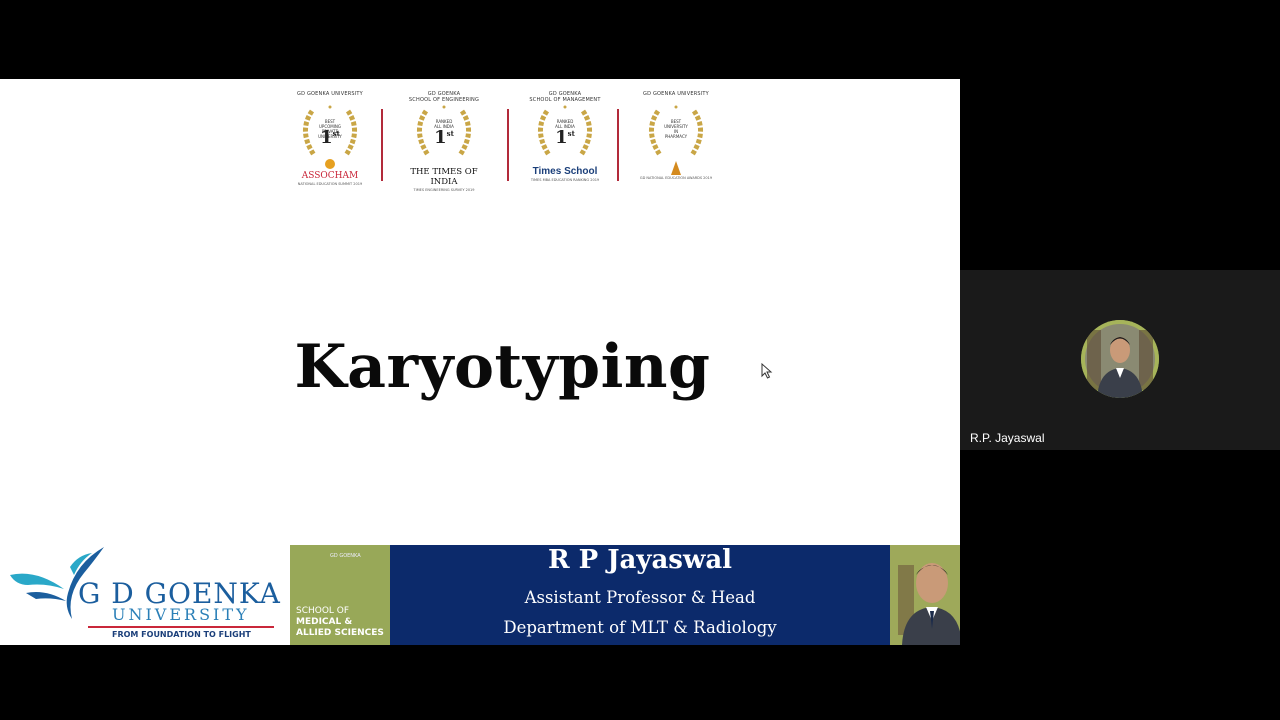  Describe the element at coordinates (324, 622) in the screenshot. I see `school-line: MEDICAL &` at that location.